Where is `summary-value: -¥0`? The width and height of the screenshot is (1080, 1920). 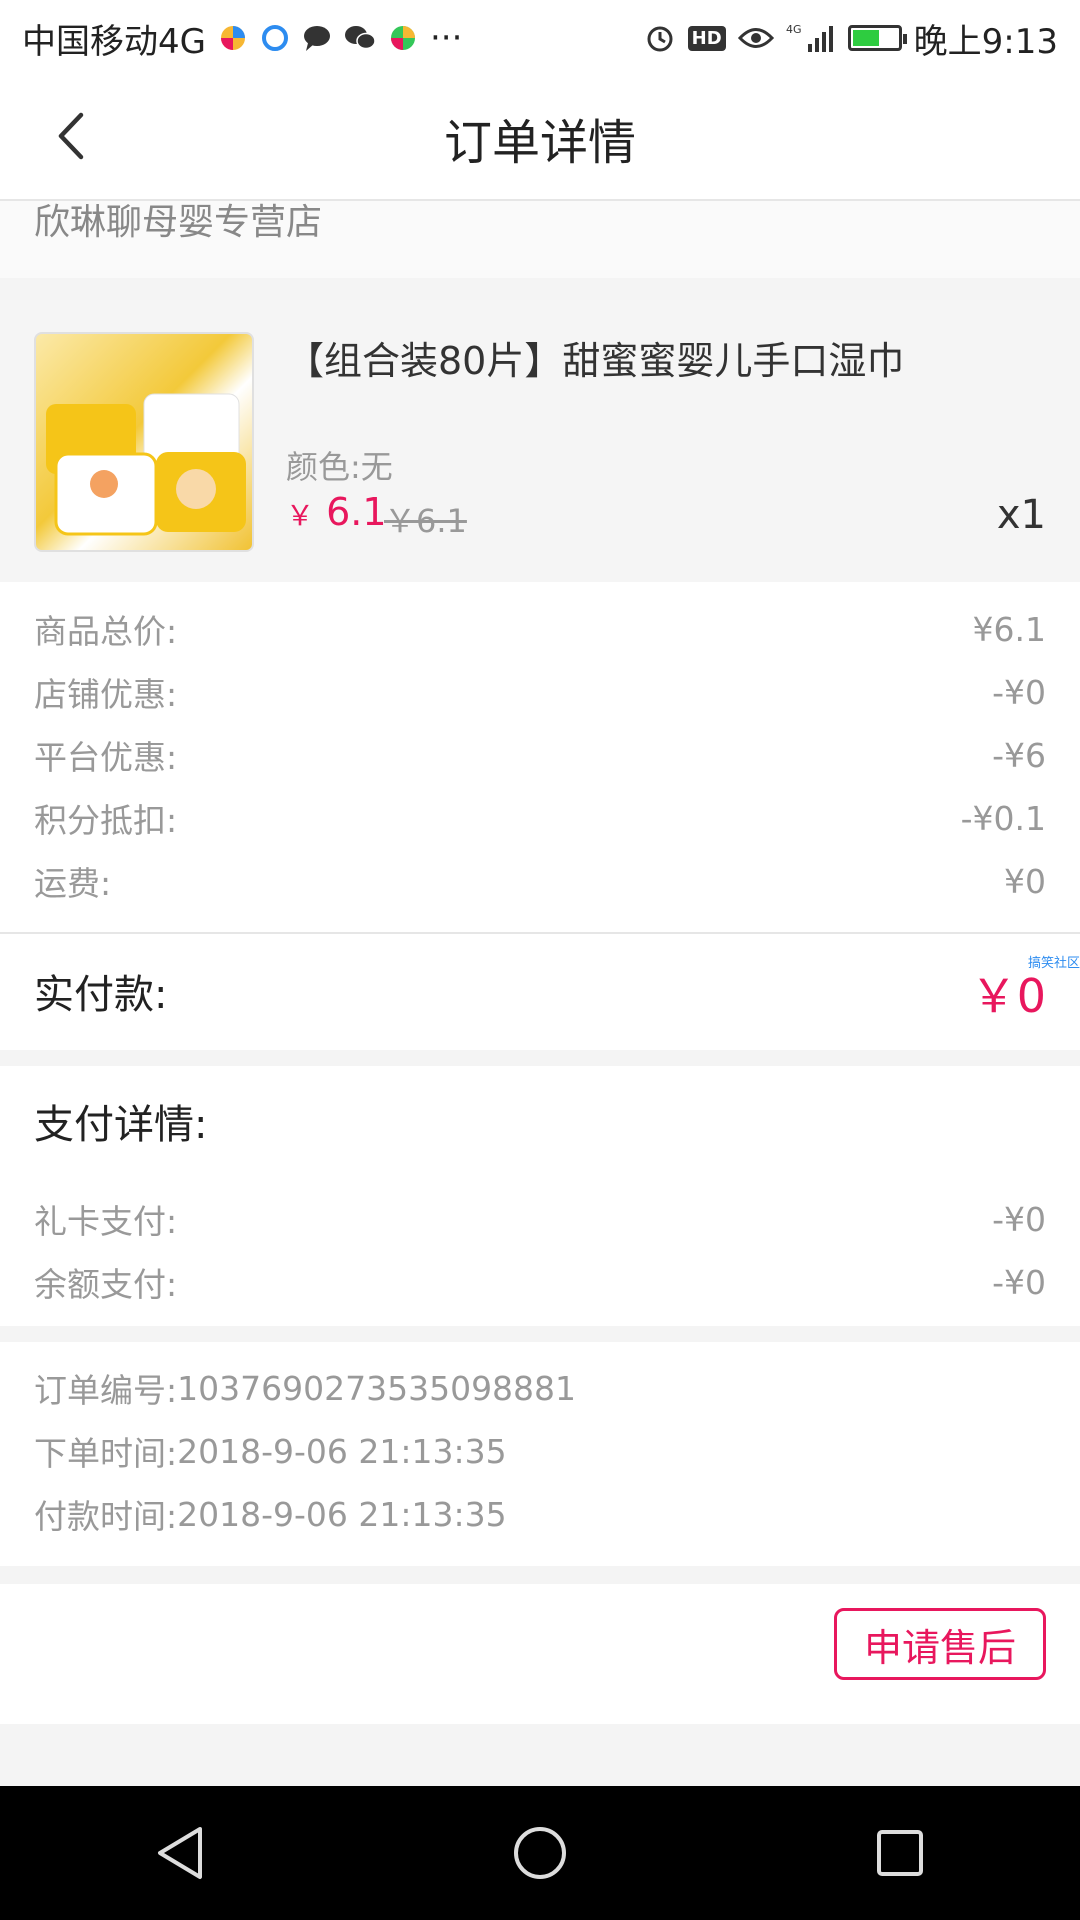 summary-value: -¥0 is located at coordinates (1019, 692).